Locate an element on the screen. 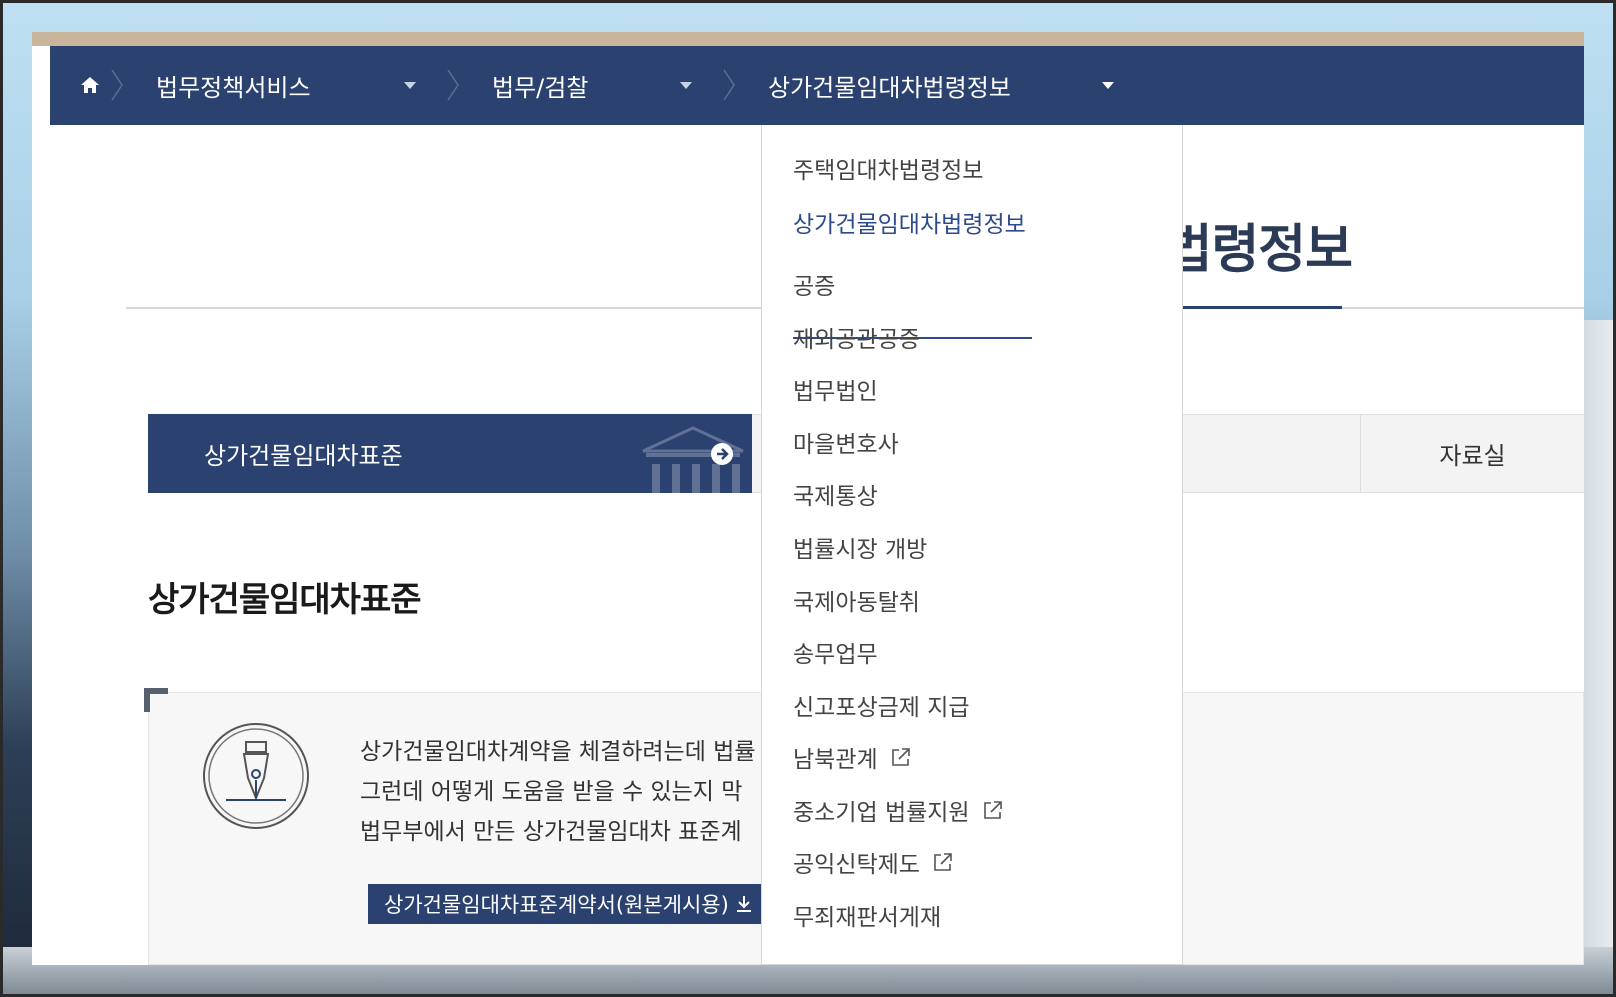  arrow-right-circle-icon is located at coordinates (722, 454).